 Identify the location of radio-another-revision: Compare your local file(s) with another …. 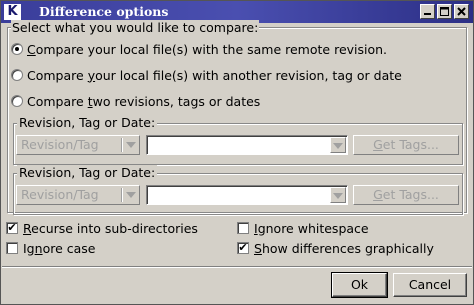
(206, 75).